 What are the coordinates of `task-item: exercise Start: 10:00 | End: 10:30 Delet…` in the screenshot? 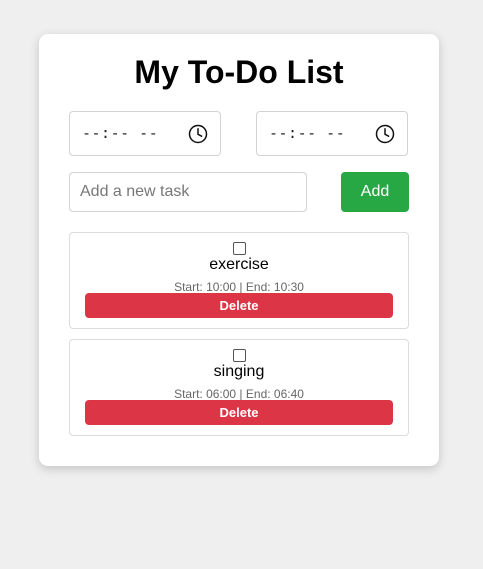 It's located at (239, 280).